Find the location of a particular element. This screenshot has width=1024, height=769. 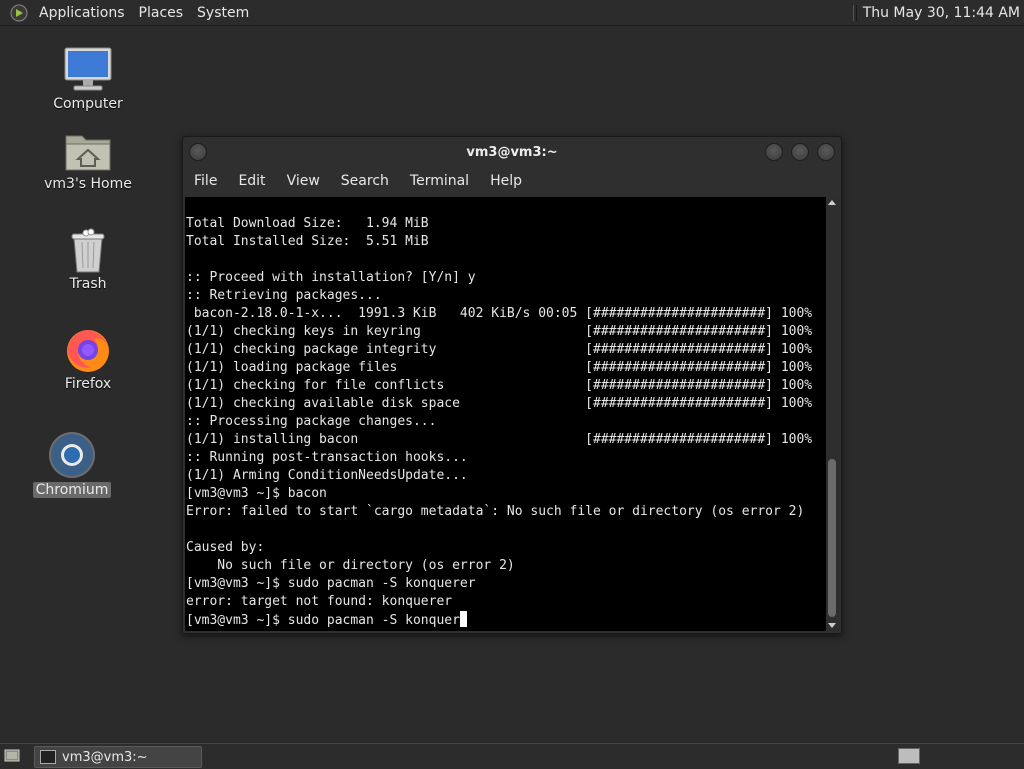

prompt-input: [vm3@vm3 ~]$ sudo pacman -S konquer is located at coordinates (323, 620).